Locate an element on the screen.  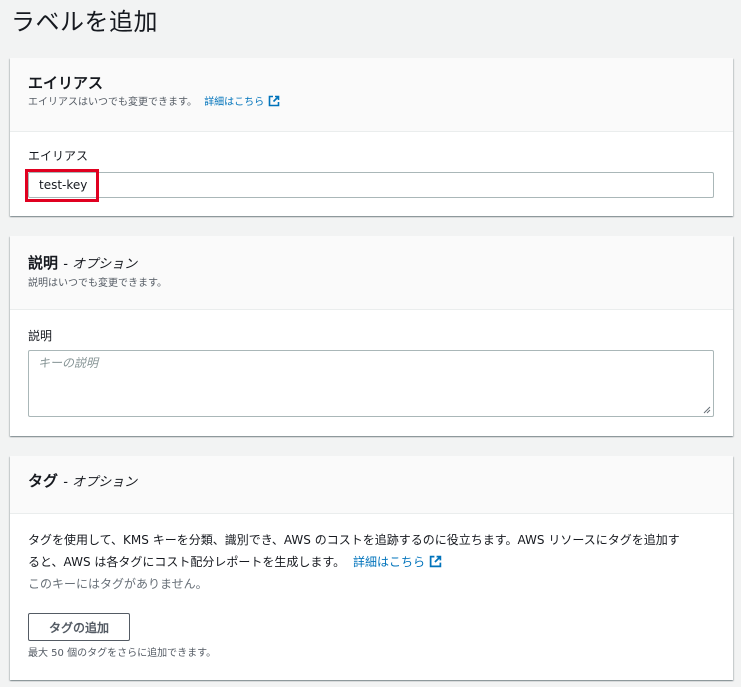
tags-learn-more-link: 詳細はこちら is located at coordinates (397, 562).